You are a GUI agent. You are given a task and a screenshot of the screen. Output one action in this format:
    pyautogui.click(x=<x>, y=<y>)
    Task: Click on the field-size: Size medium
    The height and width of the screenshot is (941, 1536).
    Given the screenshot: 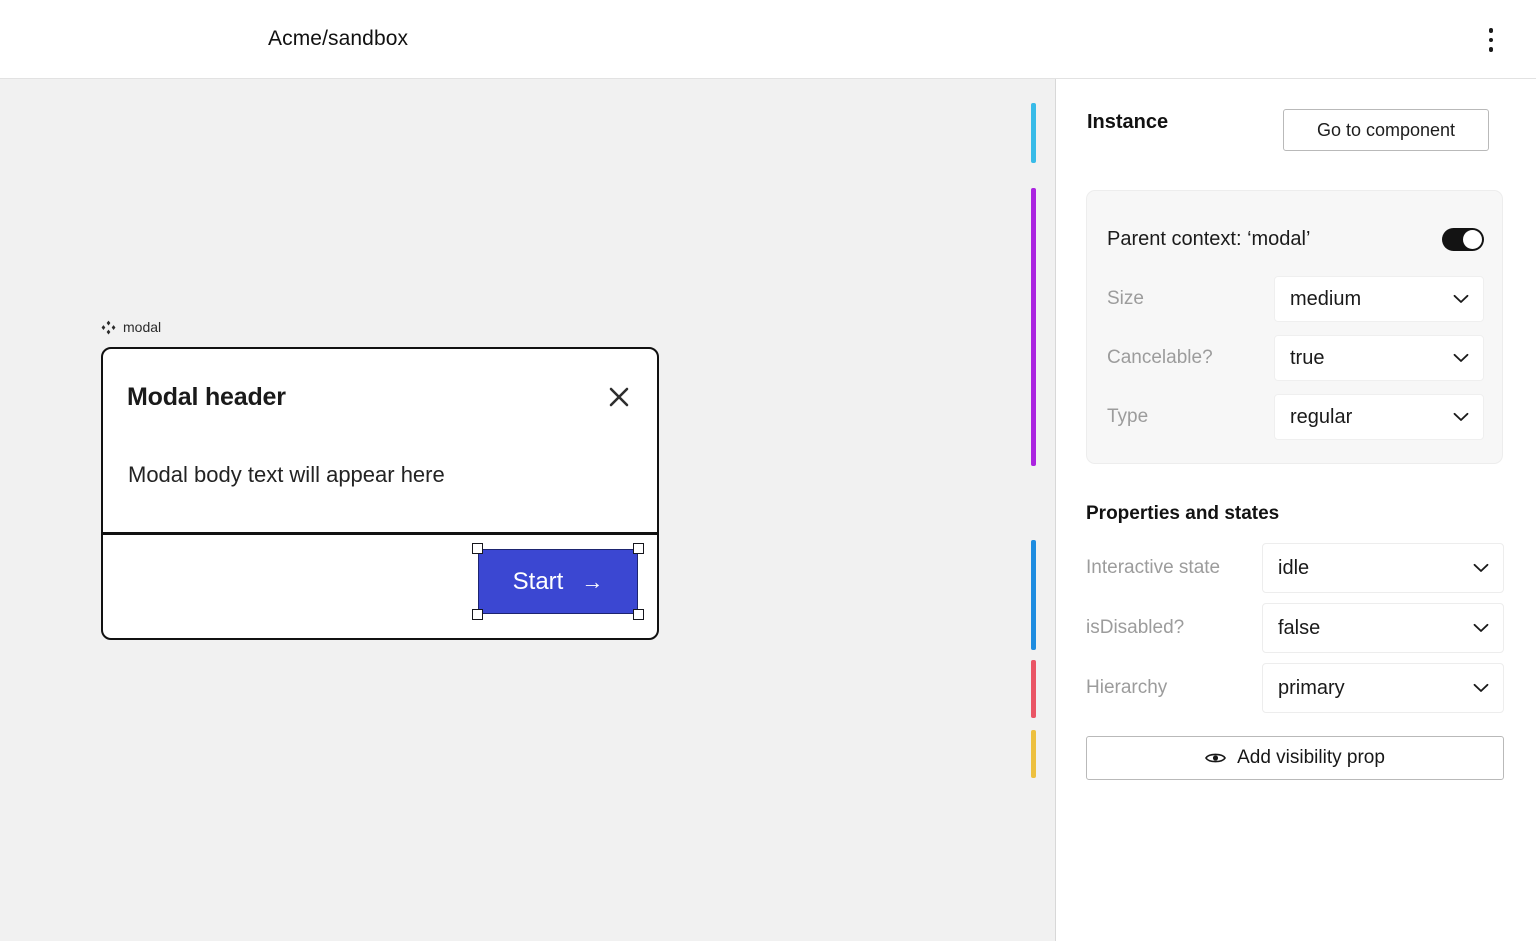 What is the action you would take?
    pyautogui.click(x=1295, y=299)
    